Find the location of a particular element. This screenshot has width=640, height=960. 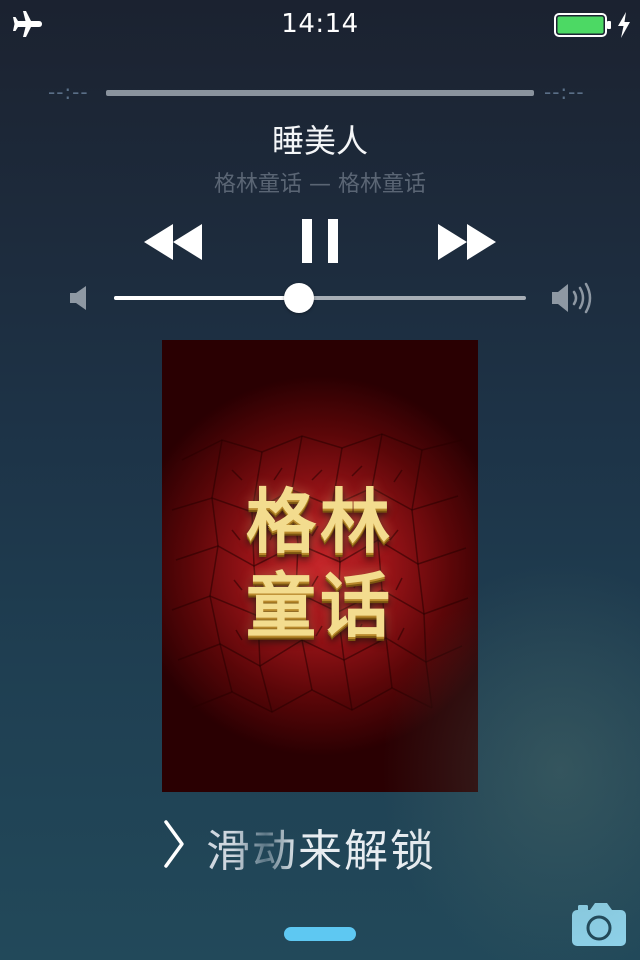

remaining-time: --:-- is located at coordinates (564, 92).